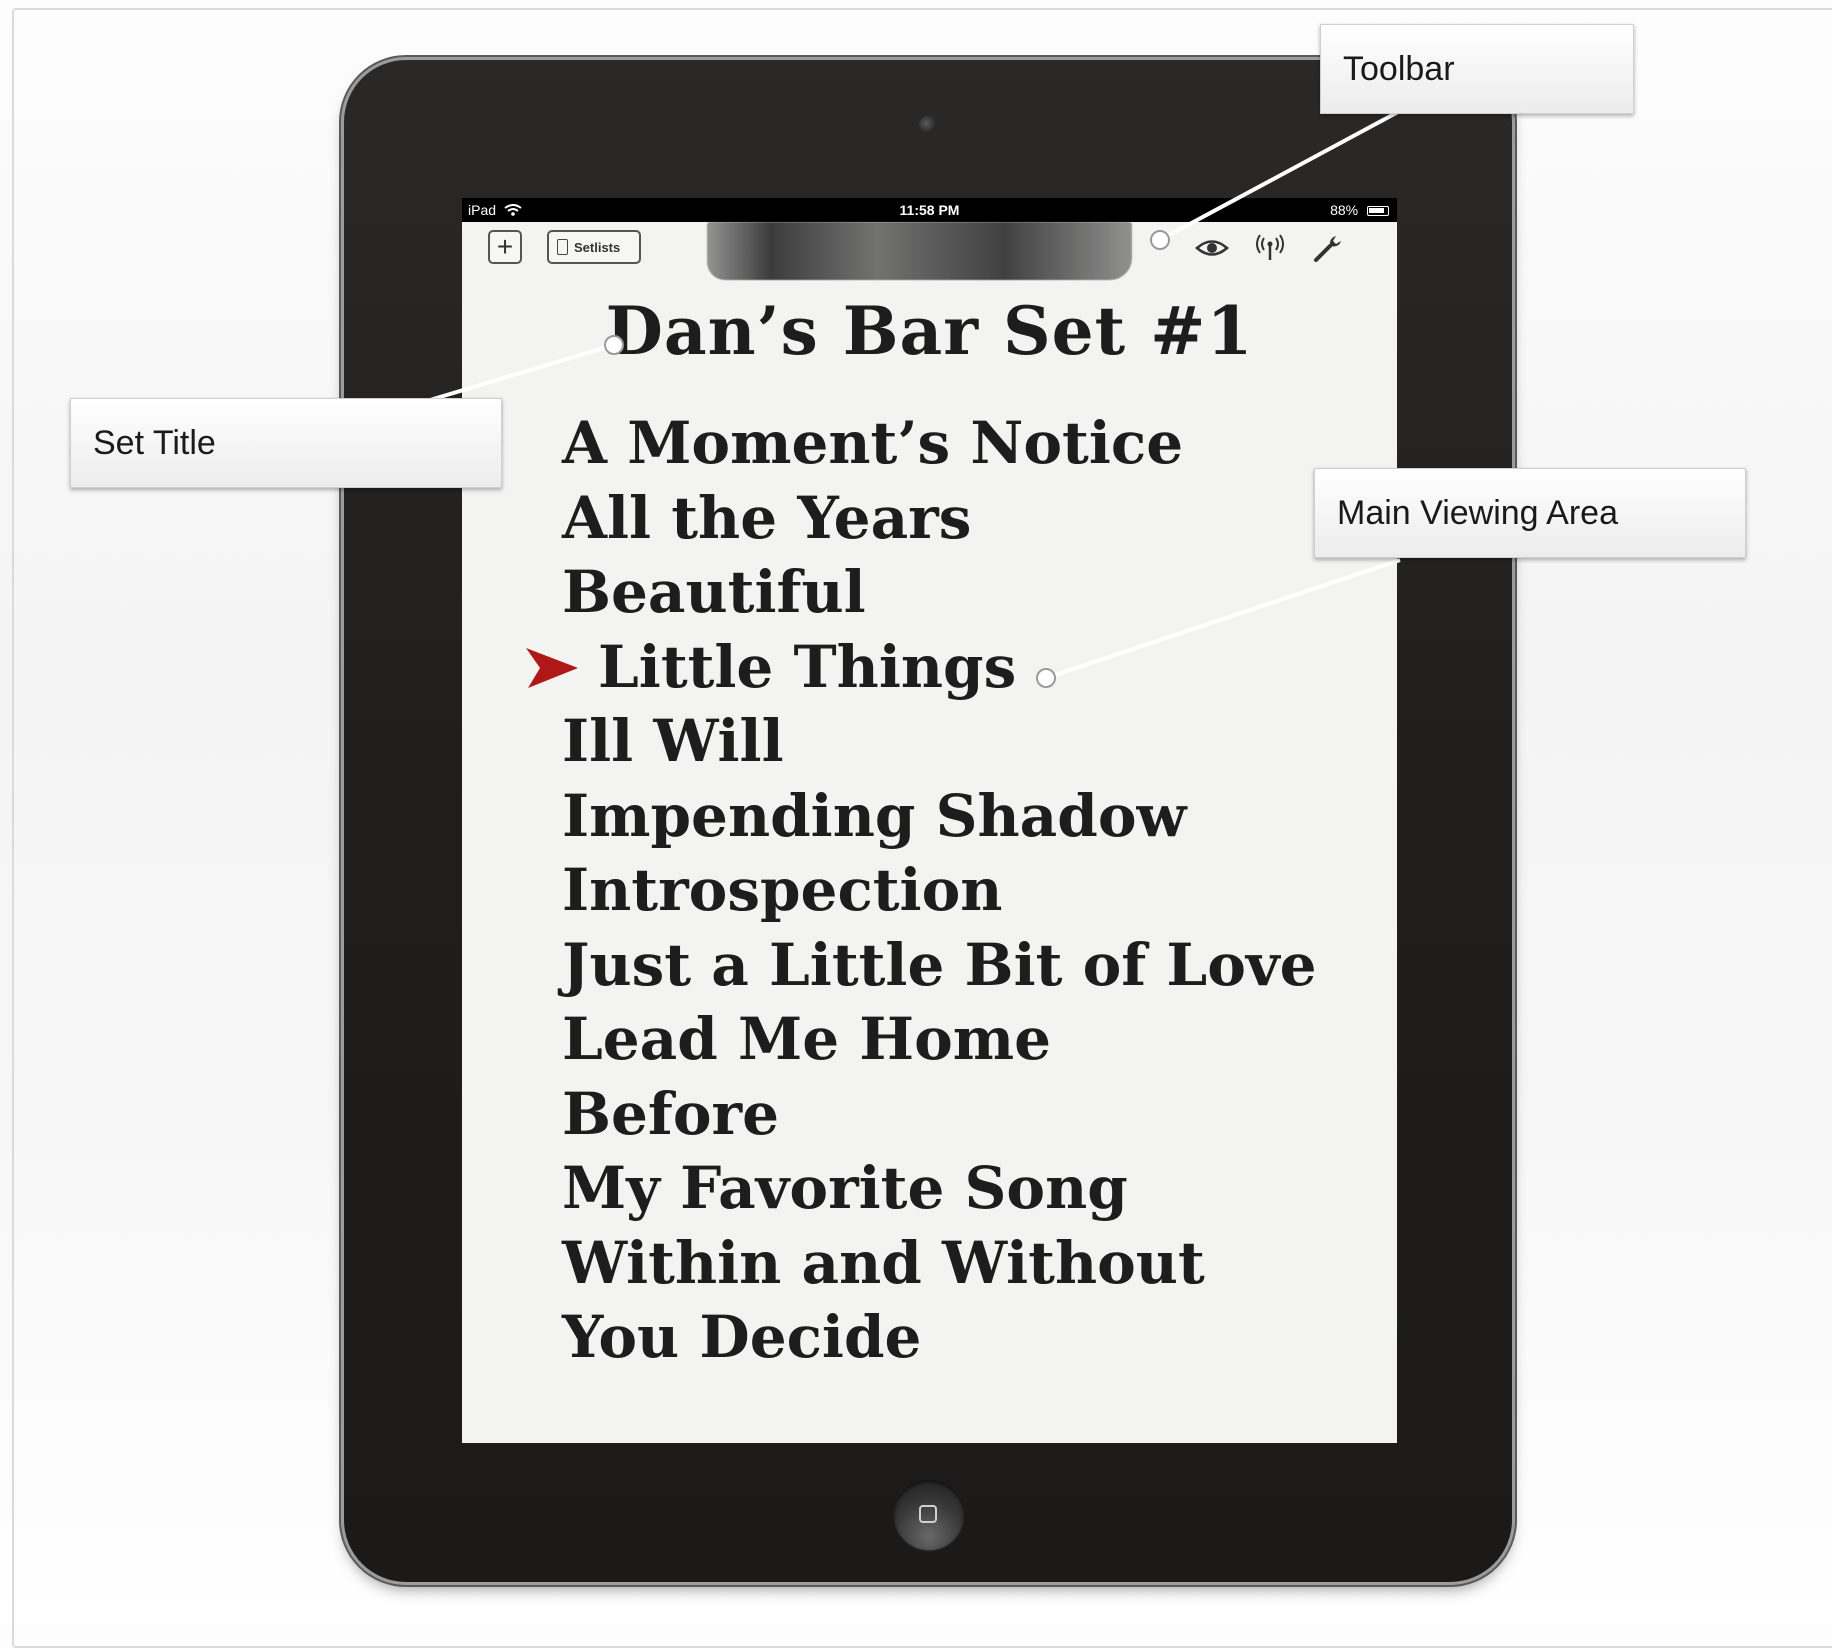  What do you see at coordinates (1399, 68) in the screenshot?
I see `callout-toolbar-label: Toolbar` at bounding box center [1399, 68].